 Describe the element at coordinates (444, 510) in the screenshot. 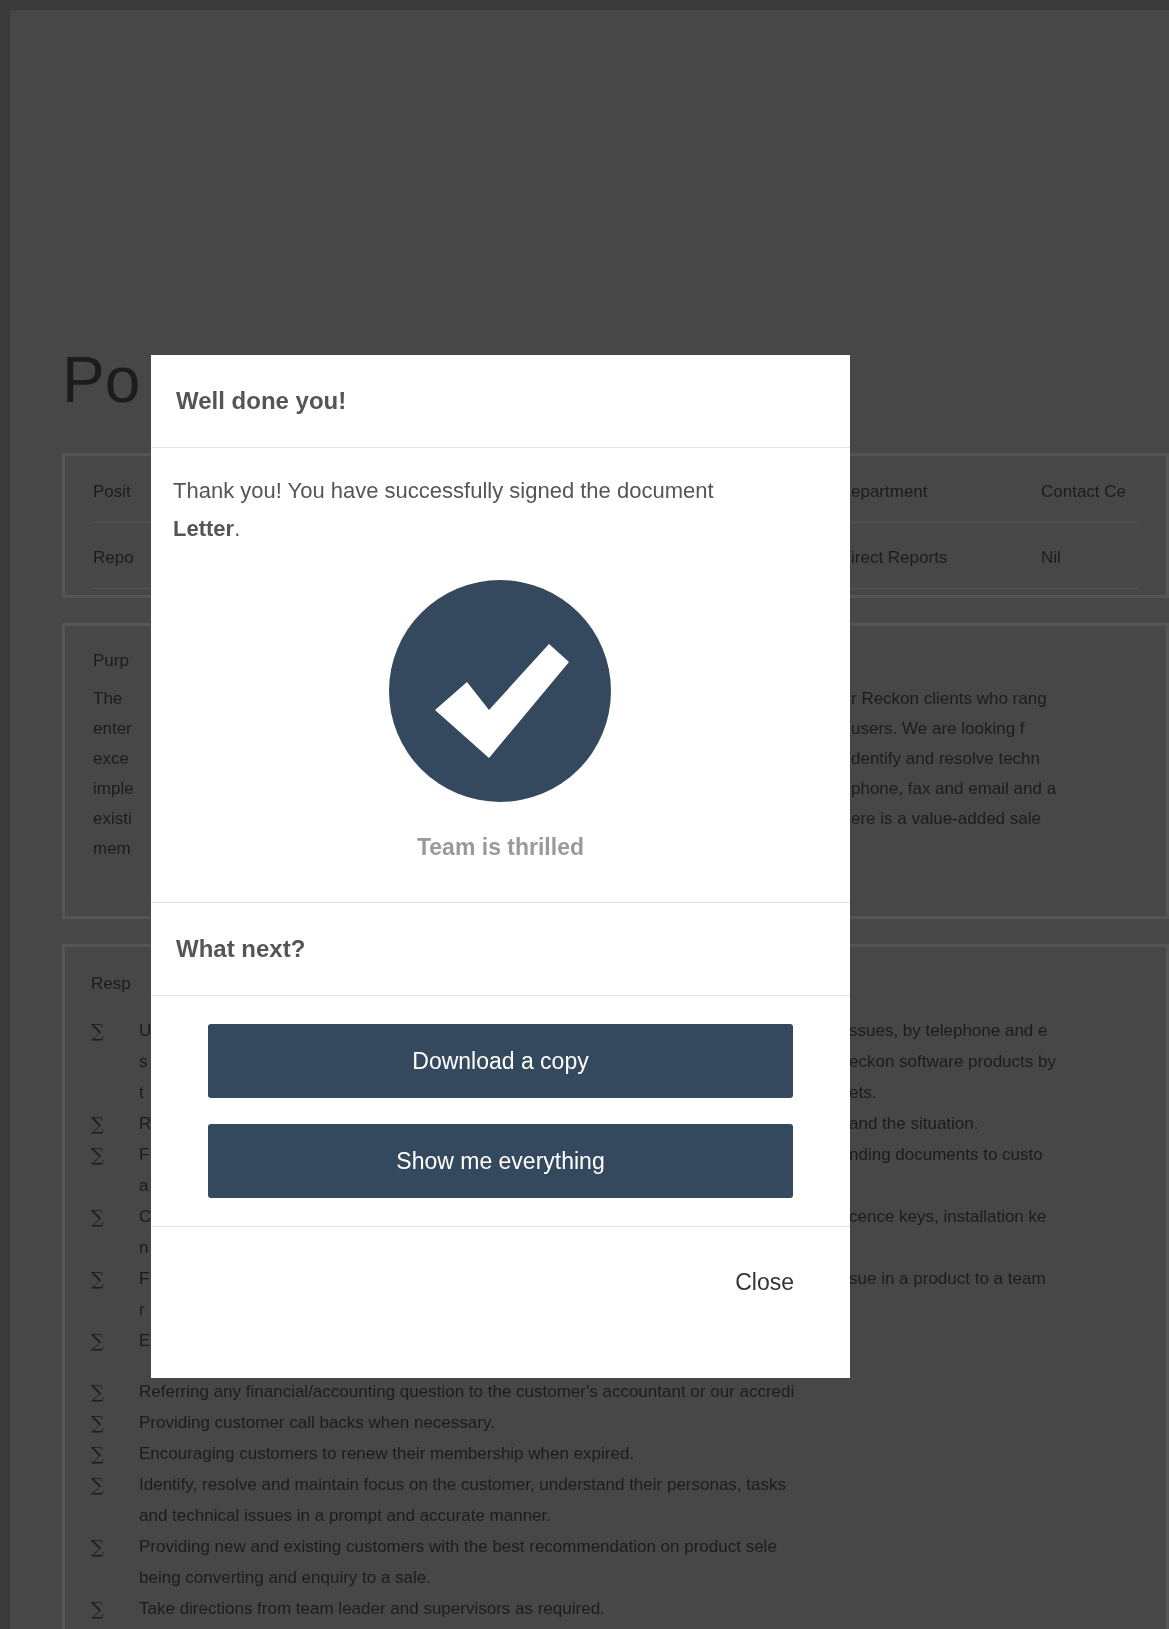

I see `dialog-message: Thank you! You have successfully signed the document Letter.` at that location.